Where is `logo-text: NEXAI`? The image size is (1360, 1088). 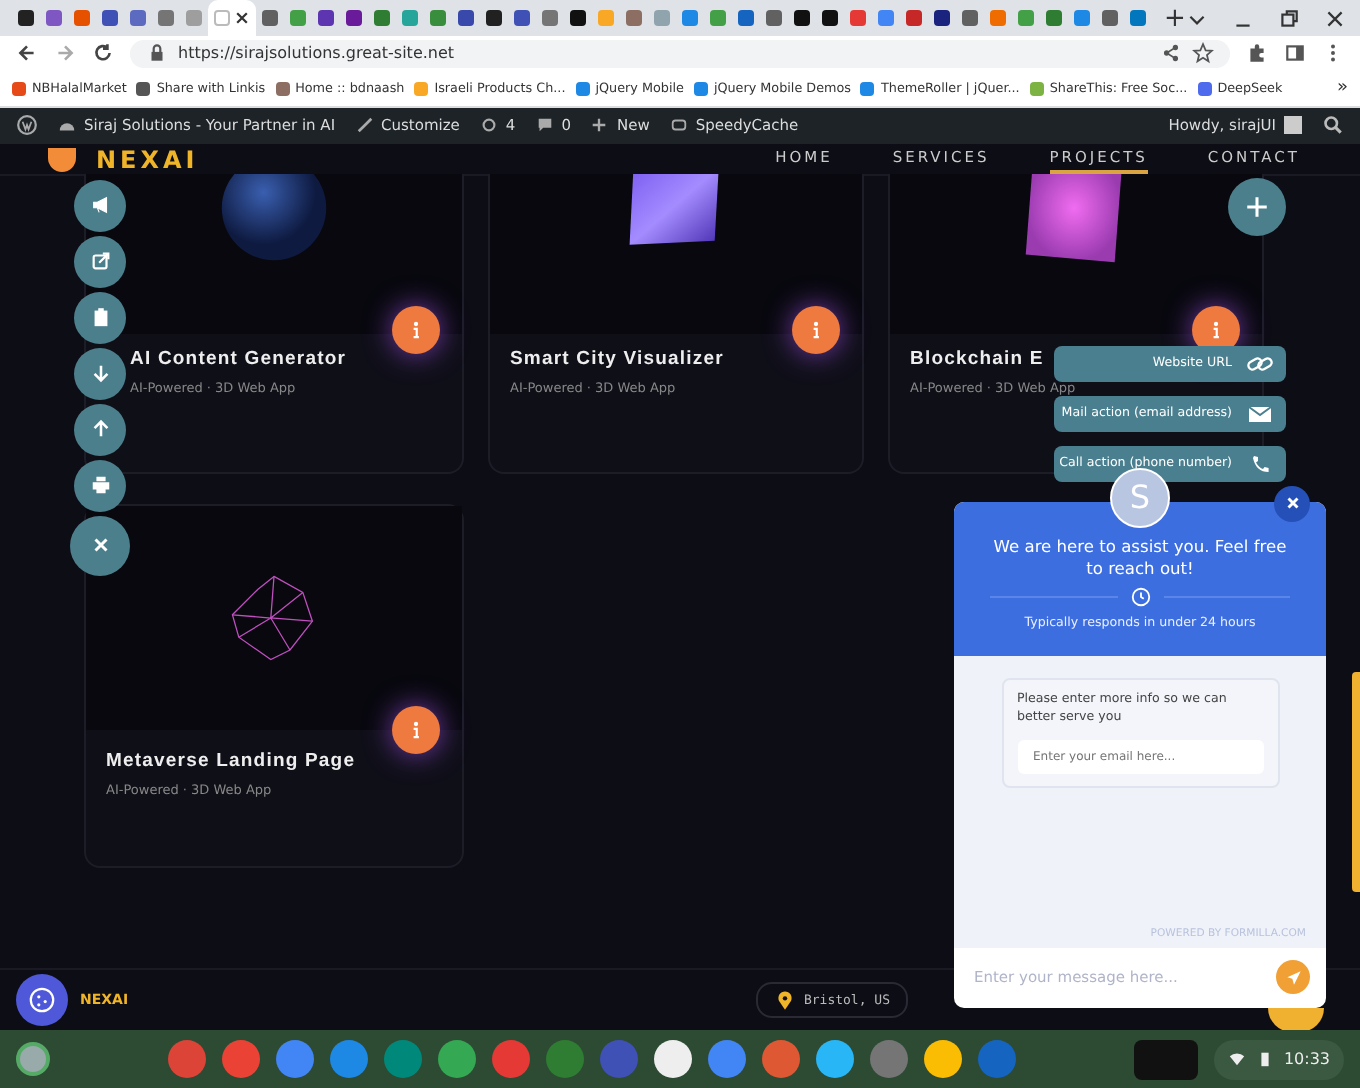
logo-text: NEXAI is located at coordinates (147, 159).